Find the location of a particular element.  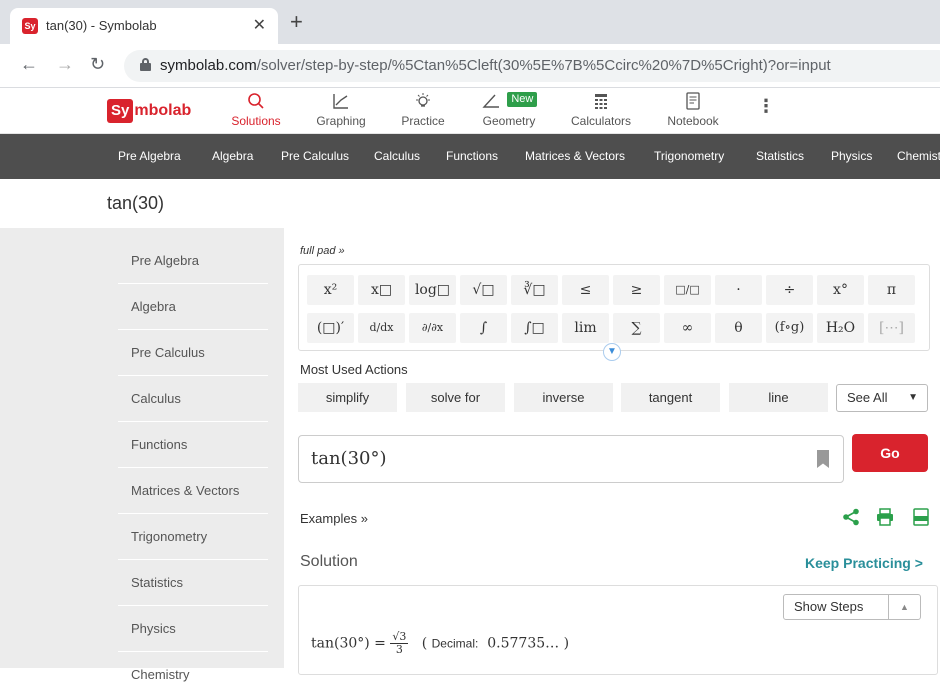

sidebar-item-pre-calculus: Pre Calculus is located at coordinates (193, 353).